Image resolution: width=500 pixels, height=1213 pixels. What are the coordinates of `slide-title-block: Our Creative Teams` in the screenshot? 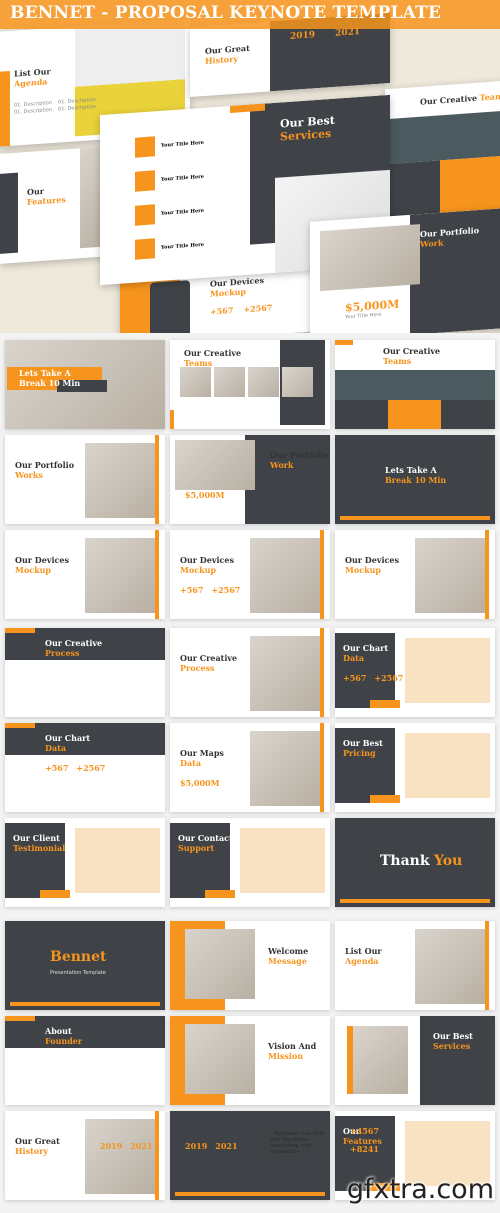 It's located at (212, 358).